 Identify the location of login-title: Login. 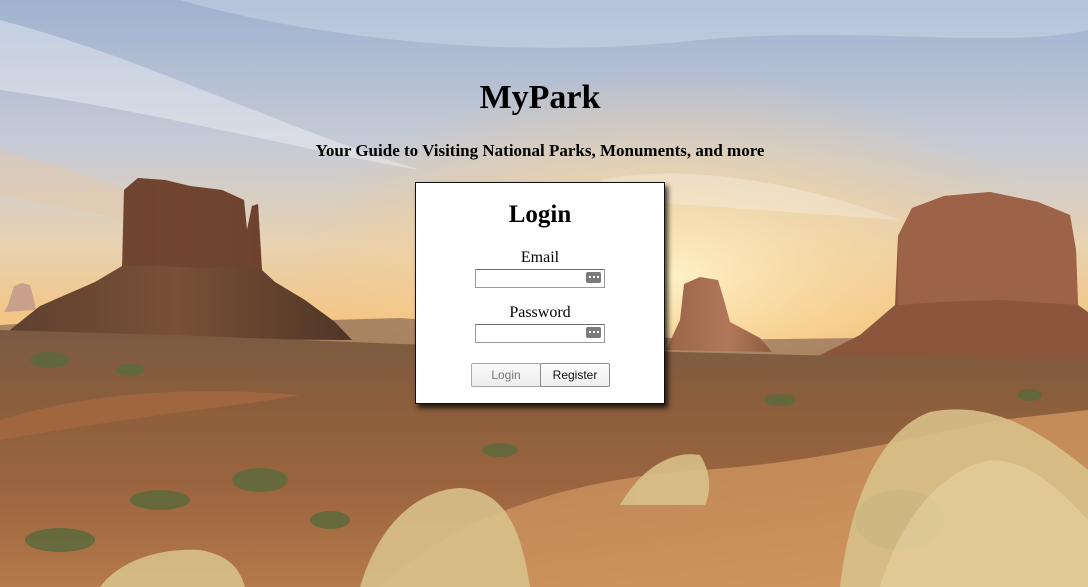
(540, 214).